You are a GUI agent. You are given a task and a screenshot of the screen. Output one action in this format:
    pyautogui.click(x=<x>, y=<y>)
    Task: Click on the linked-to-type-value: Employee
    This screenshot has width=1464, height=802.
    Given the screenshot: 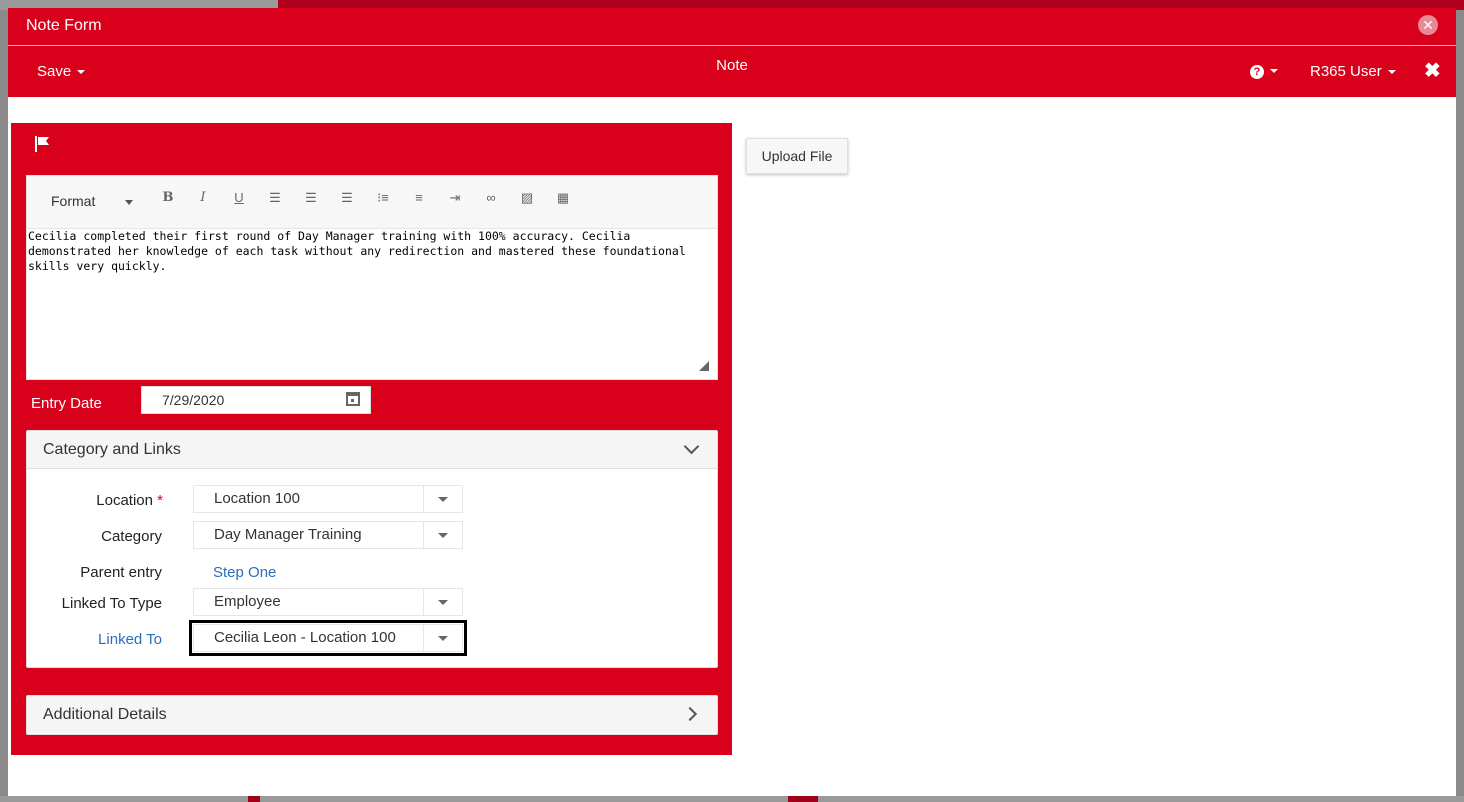 What is the action you would take?
    pyautogui.click(x=247, y=601)
    